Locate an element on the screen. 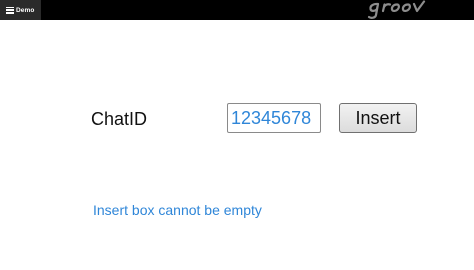  groov-logo is located at coordinates (396, 9).